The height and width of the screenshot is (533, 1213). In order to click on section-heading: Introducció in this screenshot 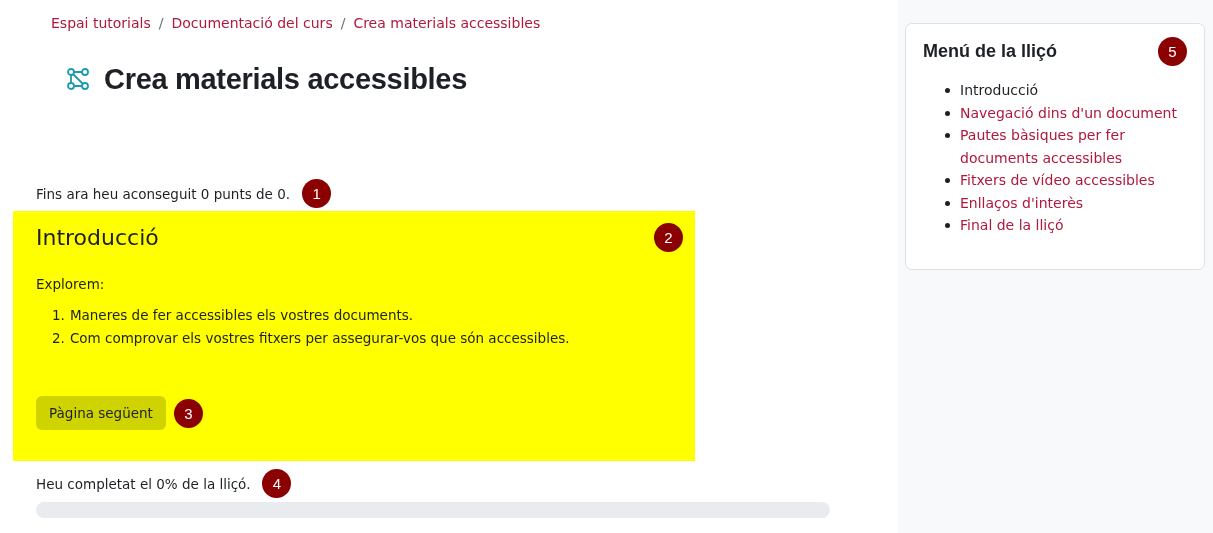, I will do `click(97, 237)`.